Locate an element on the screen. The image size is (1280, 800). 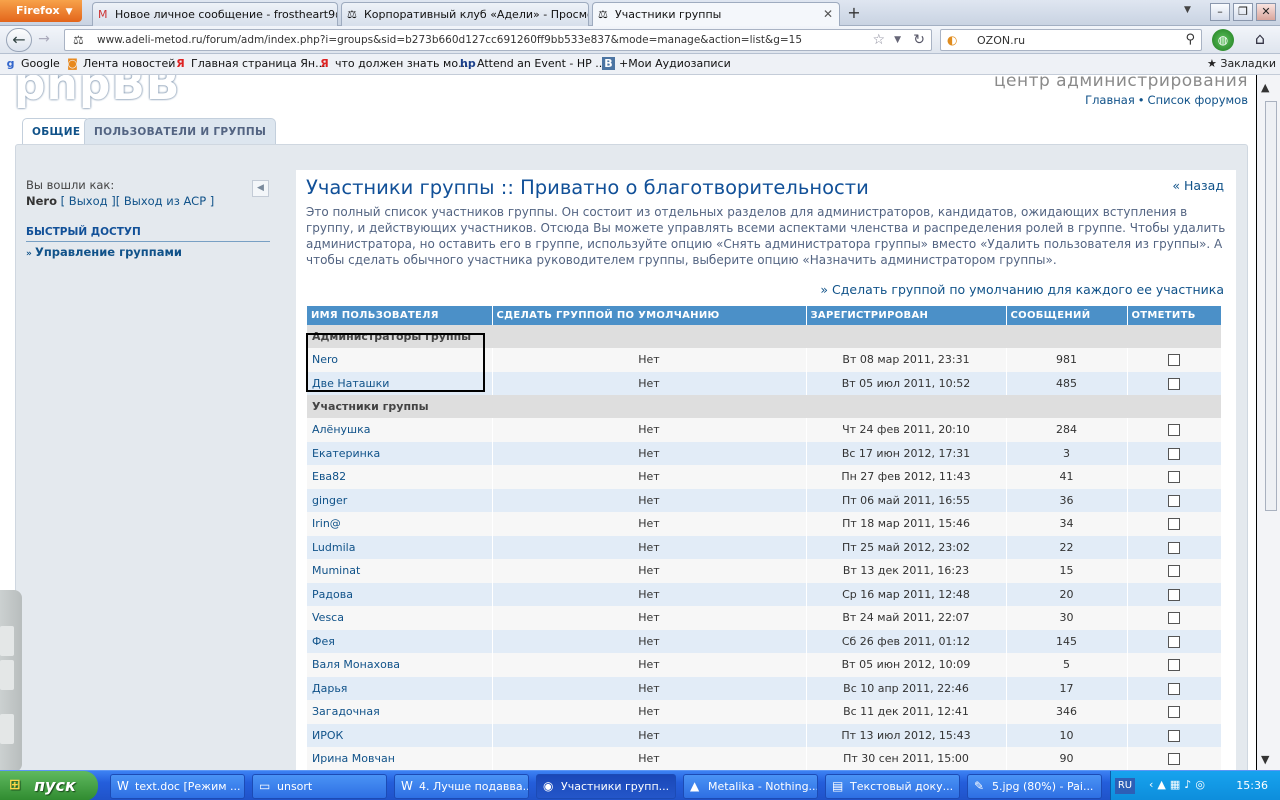
username-link: Загадочная is located at coordinates (400, 712).